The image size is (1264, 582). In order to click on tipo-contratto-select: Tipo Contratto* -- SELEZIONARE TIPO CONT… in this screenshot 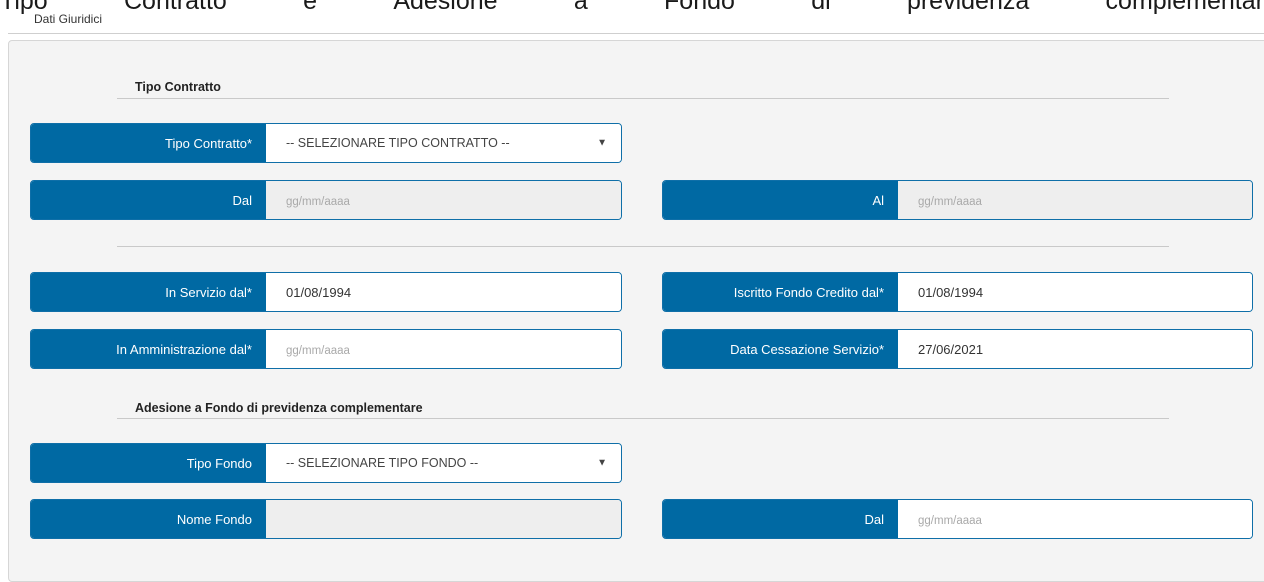, I will do `click(326, 143)`.